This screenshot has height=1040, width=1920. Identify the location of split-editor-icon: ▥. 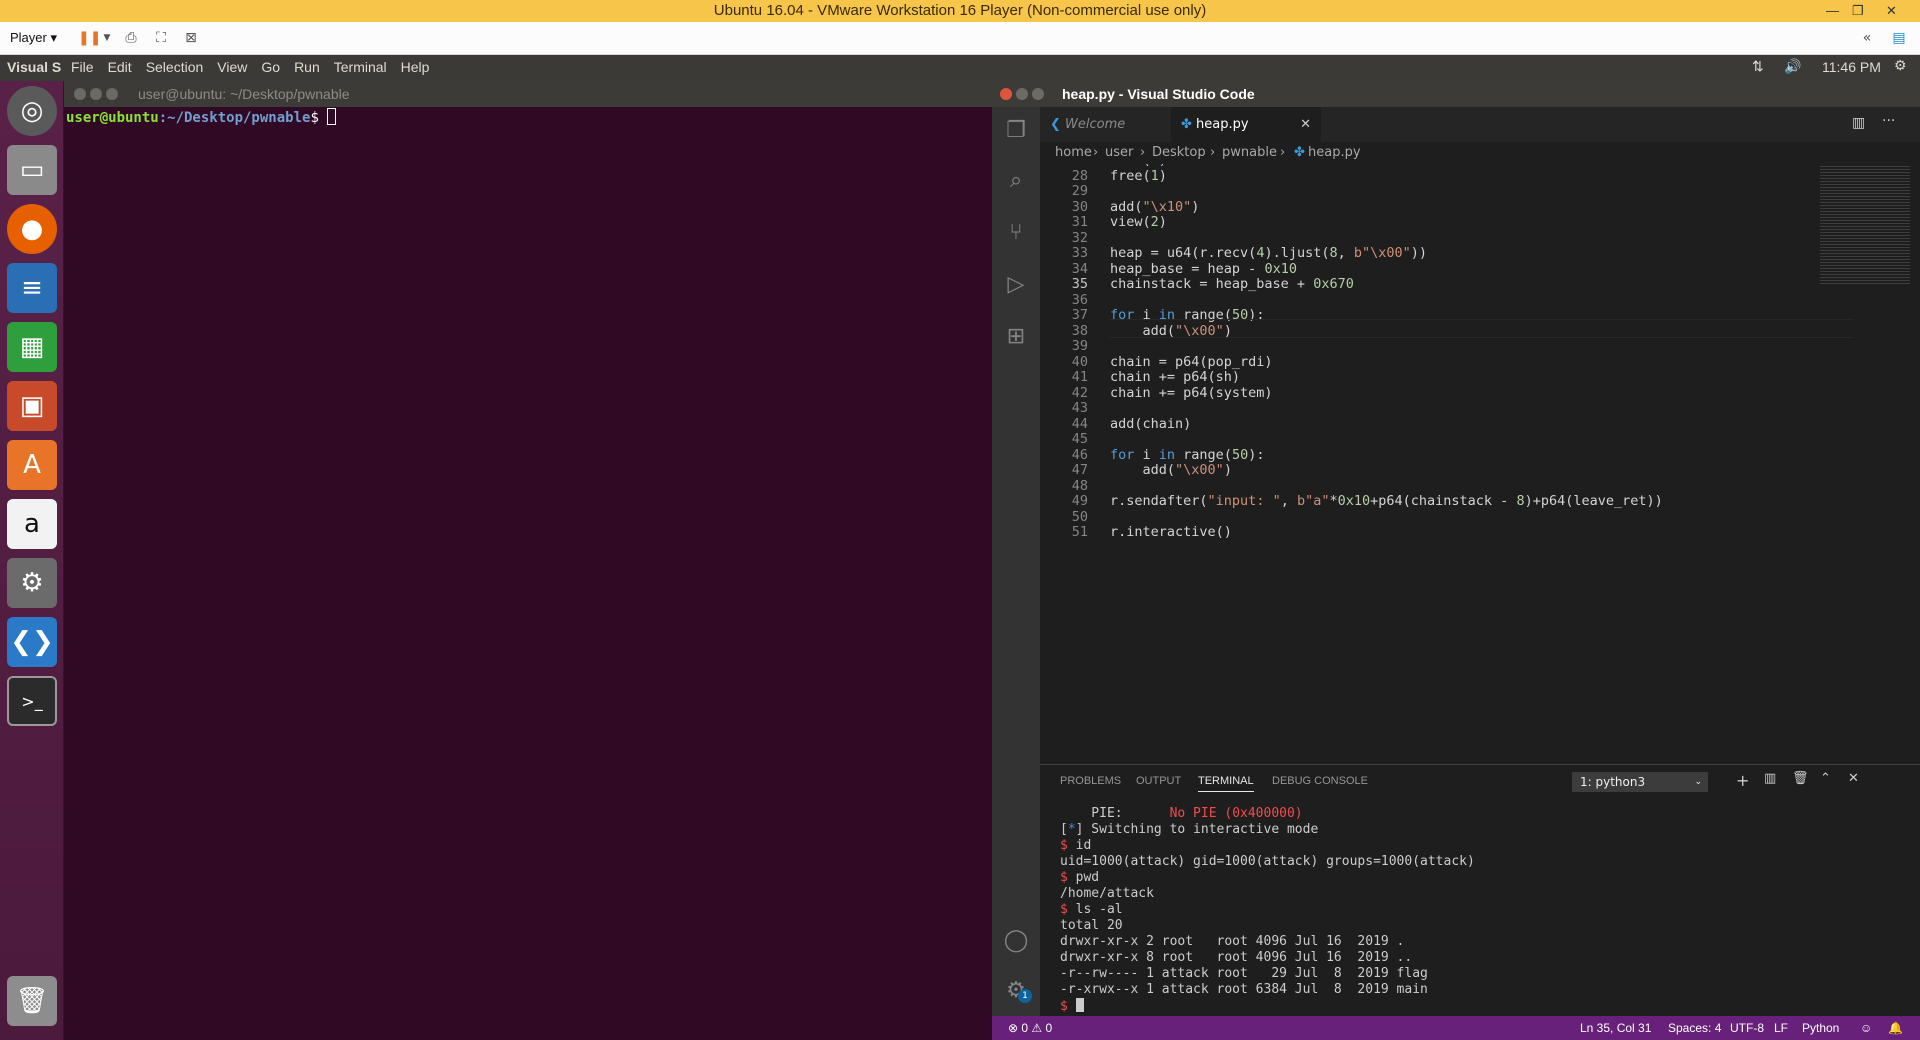
(1858, 123).